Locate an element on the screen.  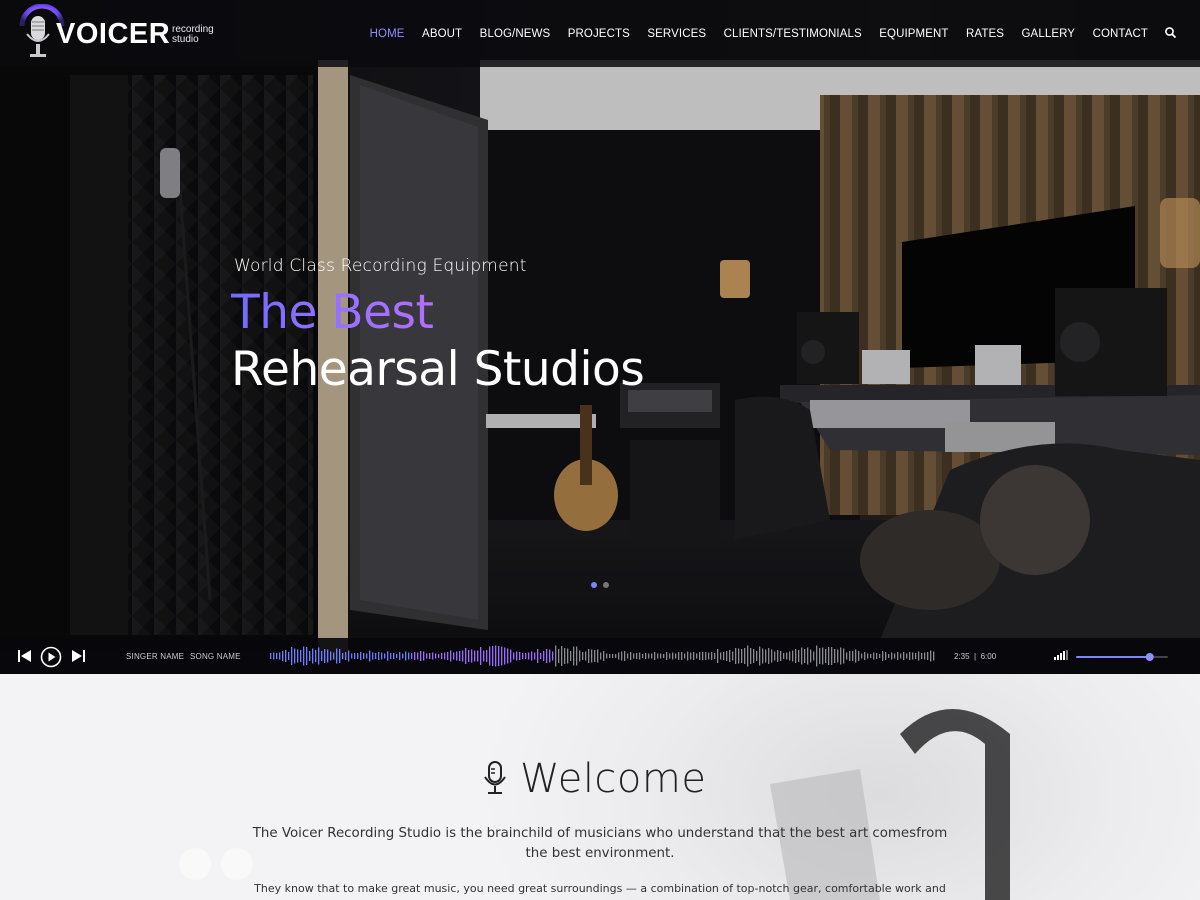
brand-logo: VOICER recording studio is located at coordinates (123, 32).